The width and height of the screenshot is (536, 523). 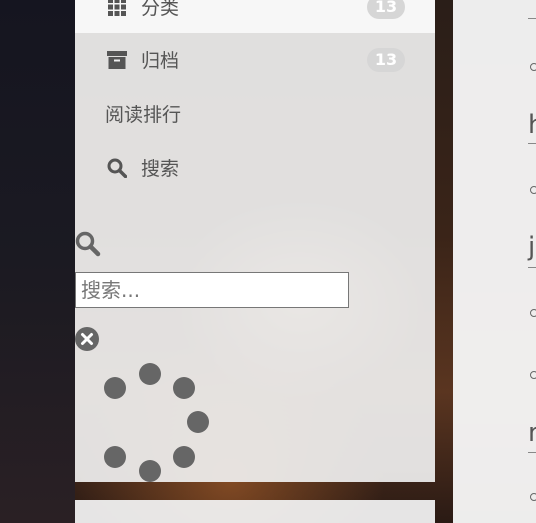 What do you see at coordinates (117, 8) in the screenshot?
I see `grid-icon` at bounding box center [117, 8].